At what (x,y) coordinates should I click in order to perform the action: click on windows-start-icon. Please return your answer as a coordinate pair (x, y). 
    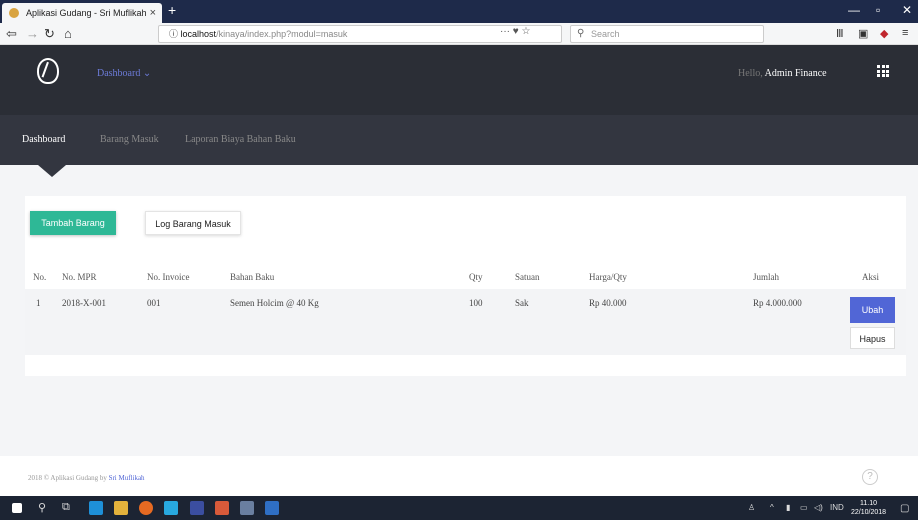
    Looking at the image, I should click on (17, 508).